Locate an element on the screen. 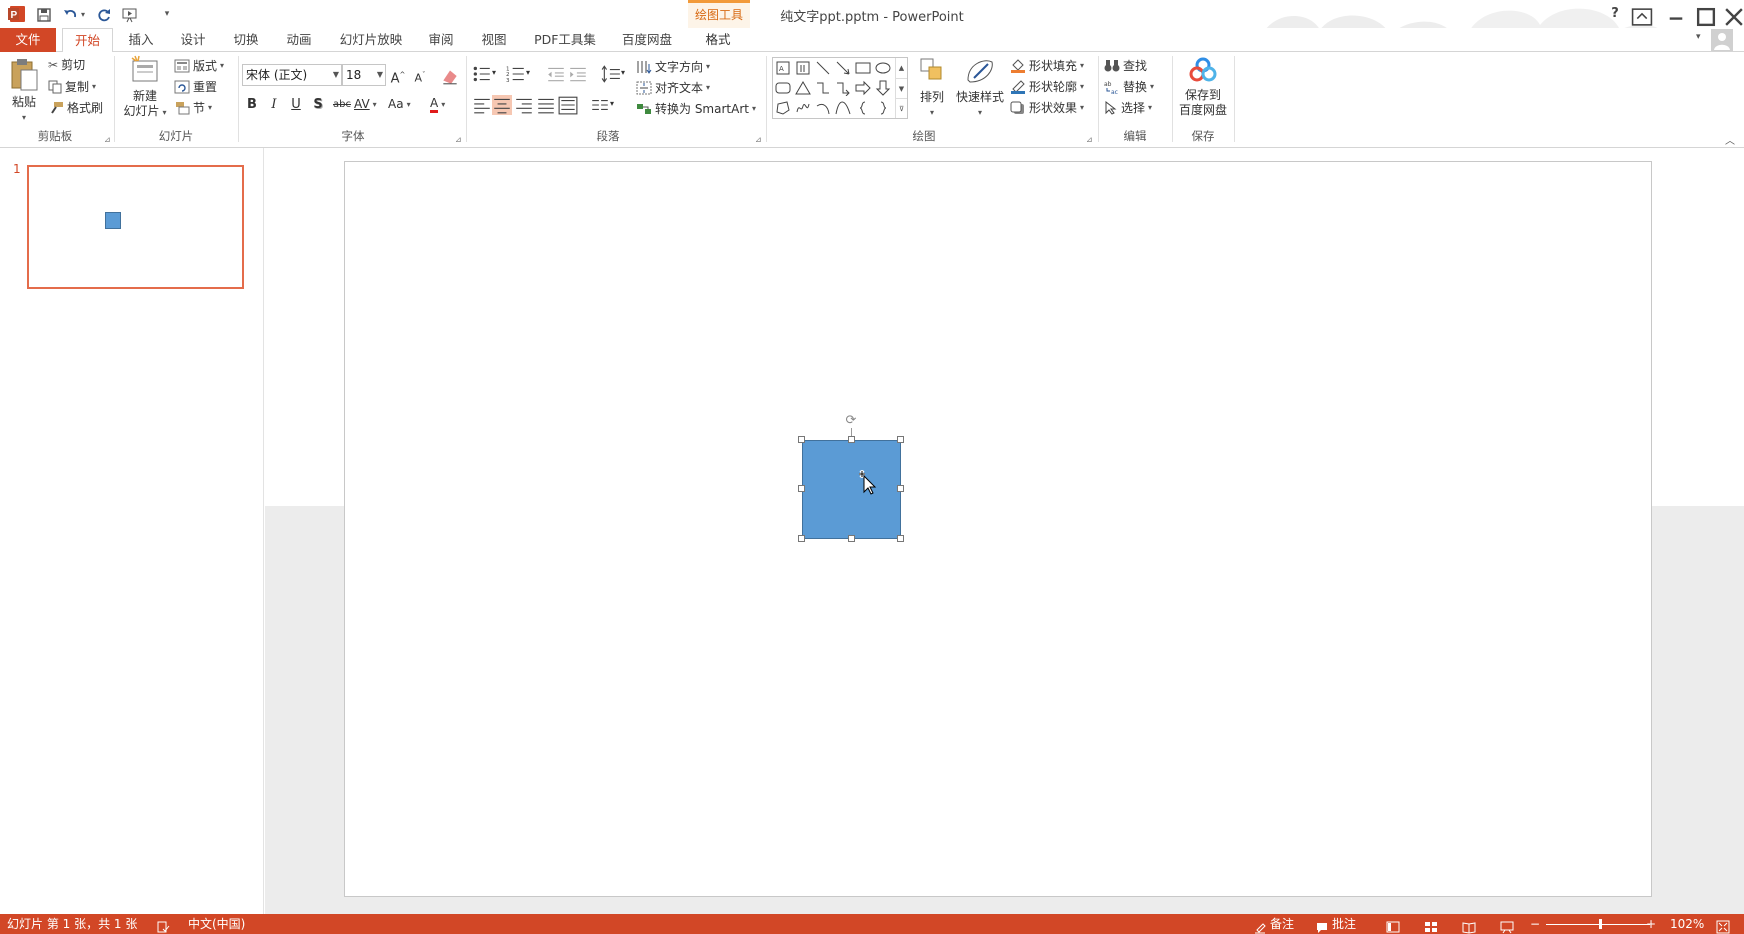  gallery-more-icon: ⊽ is located at coordinates (901, 108).